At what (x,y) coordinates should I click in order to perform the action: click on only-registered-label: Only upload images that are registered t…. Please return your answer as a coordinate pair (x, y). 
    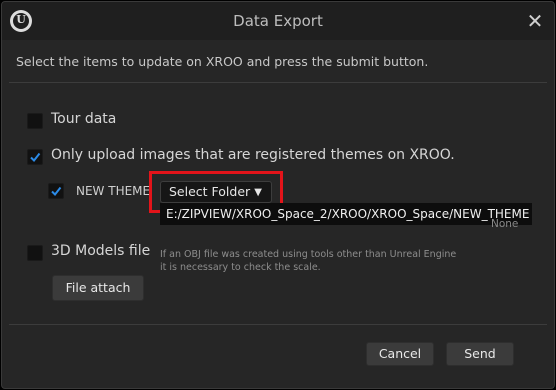
    Looking at the image, I should click on (253, 155).